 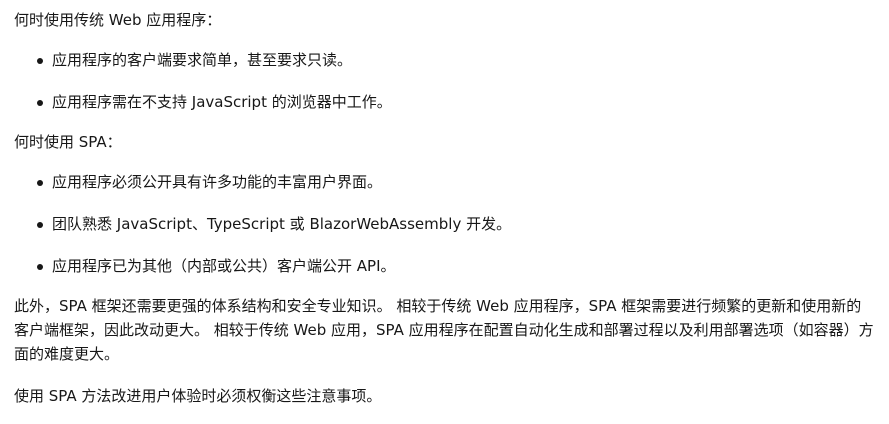 I want to click on list-item: 应用程序的客户端要求简单，甚至要求只读。, so click(x=457, y=60).